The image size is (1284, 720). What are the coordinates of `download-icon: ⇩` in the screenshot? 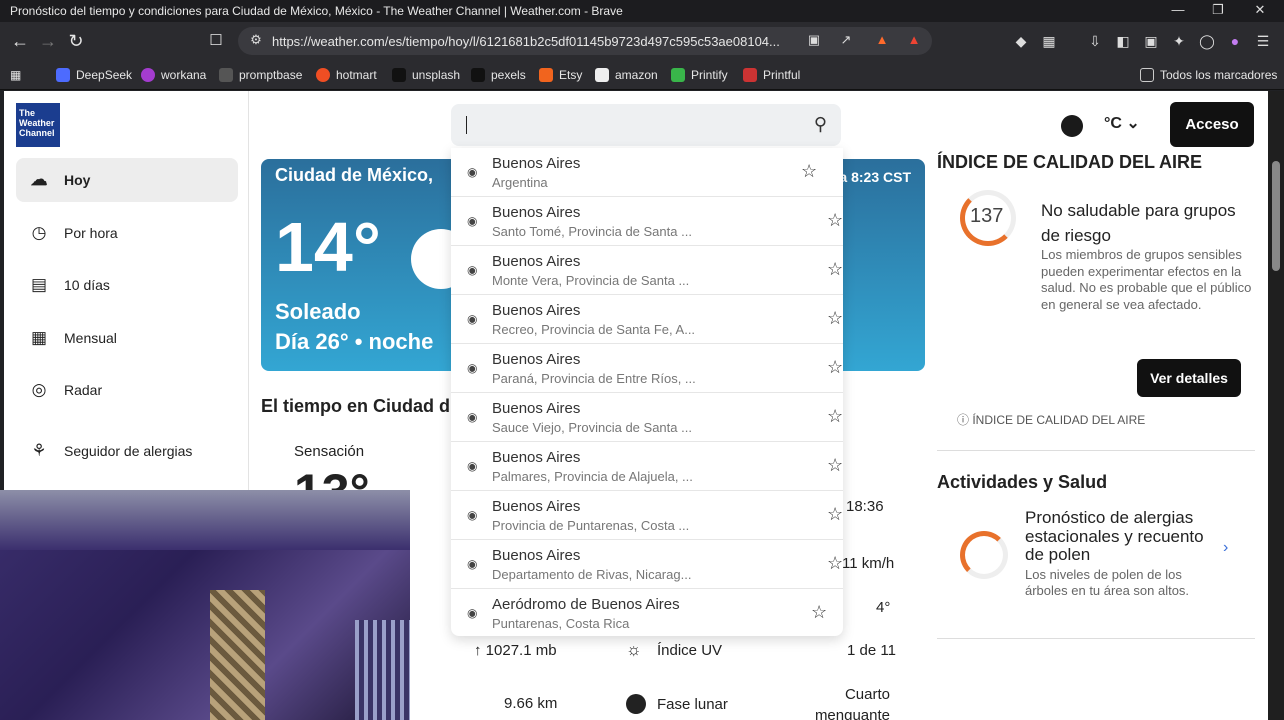 It's located at (1095, 41).